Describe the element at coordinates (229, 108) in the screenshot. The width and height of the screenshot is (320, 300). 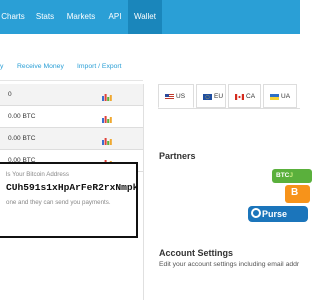
I see `tab-underline` at that location.